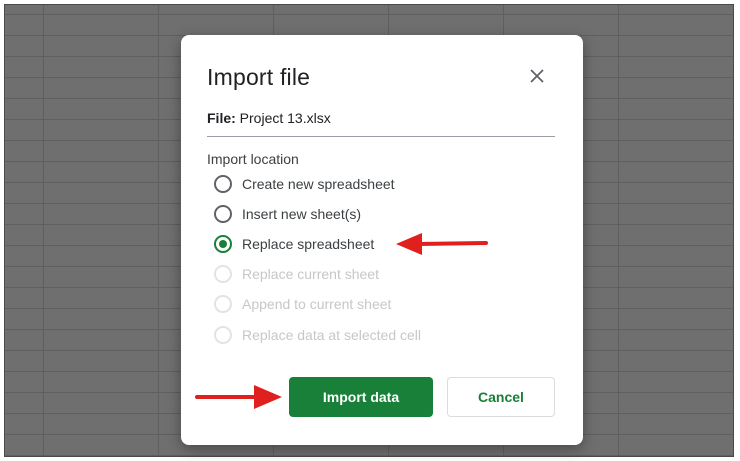 This screenshot has width=740, height=461. What do you see at coordinates (223, 244) in the screenshot?
I see `radio-button-selected` at bounding box center [223, 244].